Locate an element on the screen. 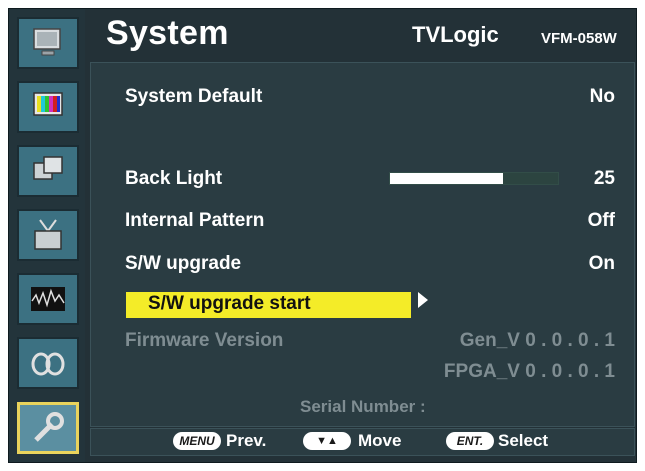 Image resolution: width=645 pixels, height=471 pixels. color-bars-icon is located at coordinates (48, 104).